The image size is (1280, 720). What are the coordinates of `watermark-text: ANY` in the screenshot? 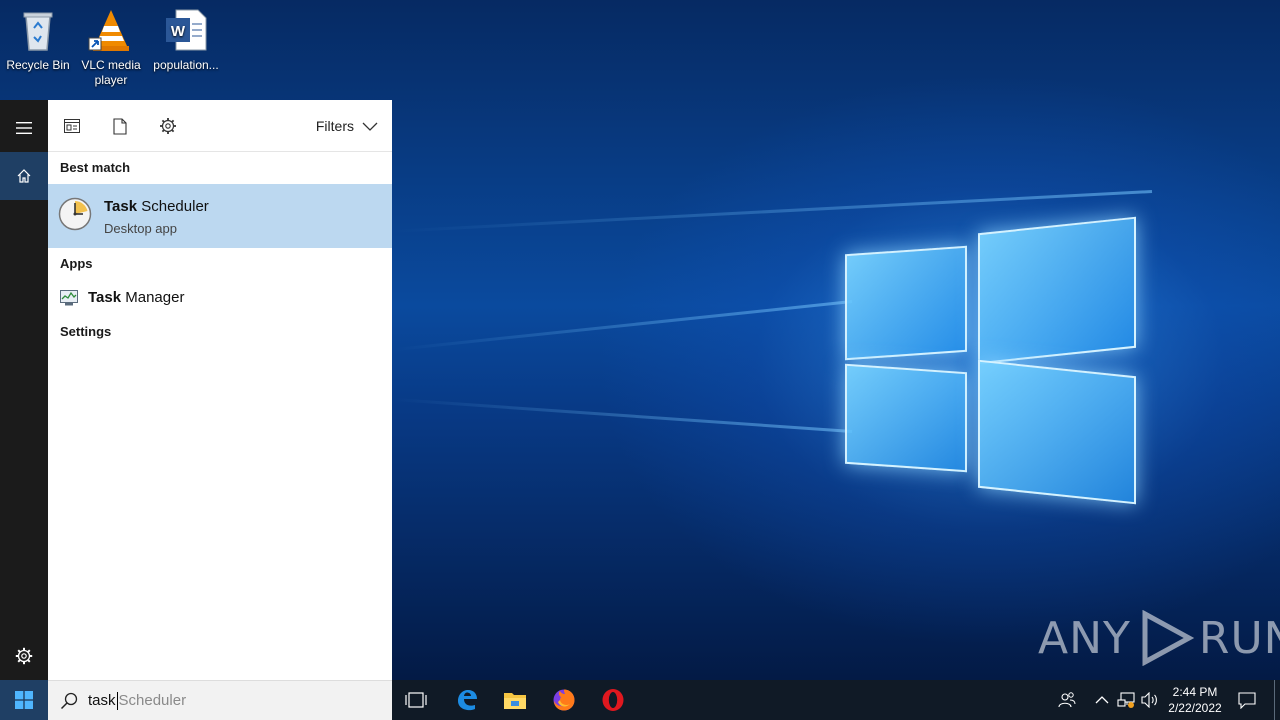 It's located at (1084, 638).